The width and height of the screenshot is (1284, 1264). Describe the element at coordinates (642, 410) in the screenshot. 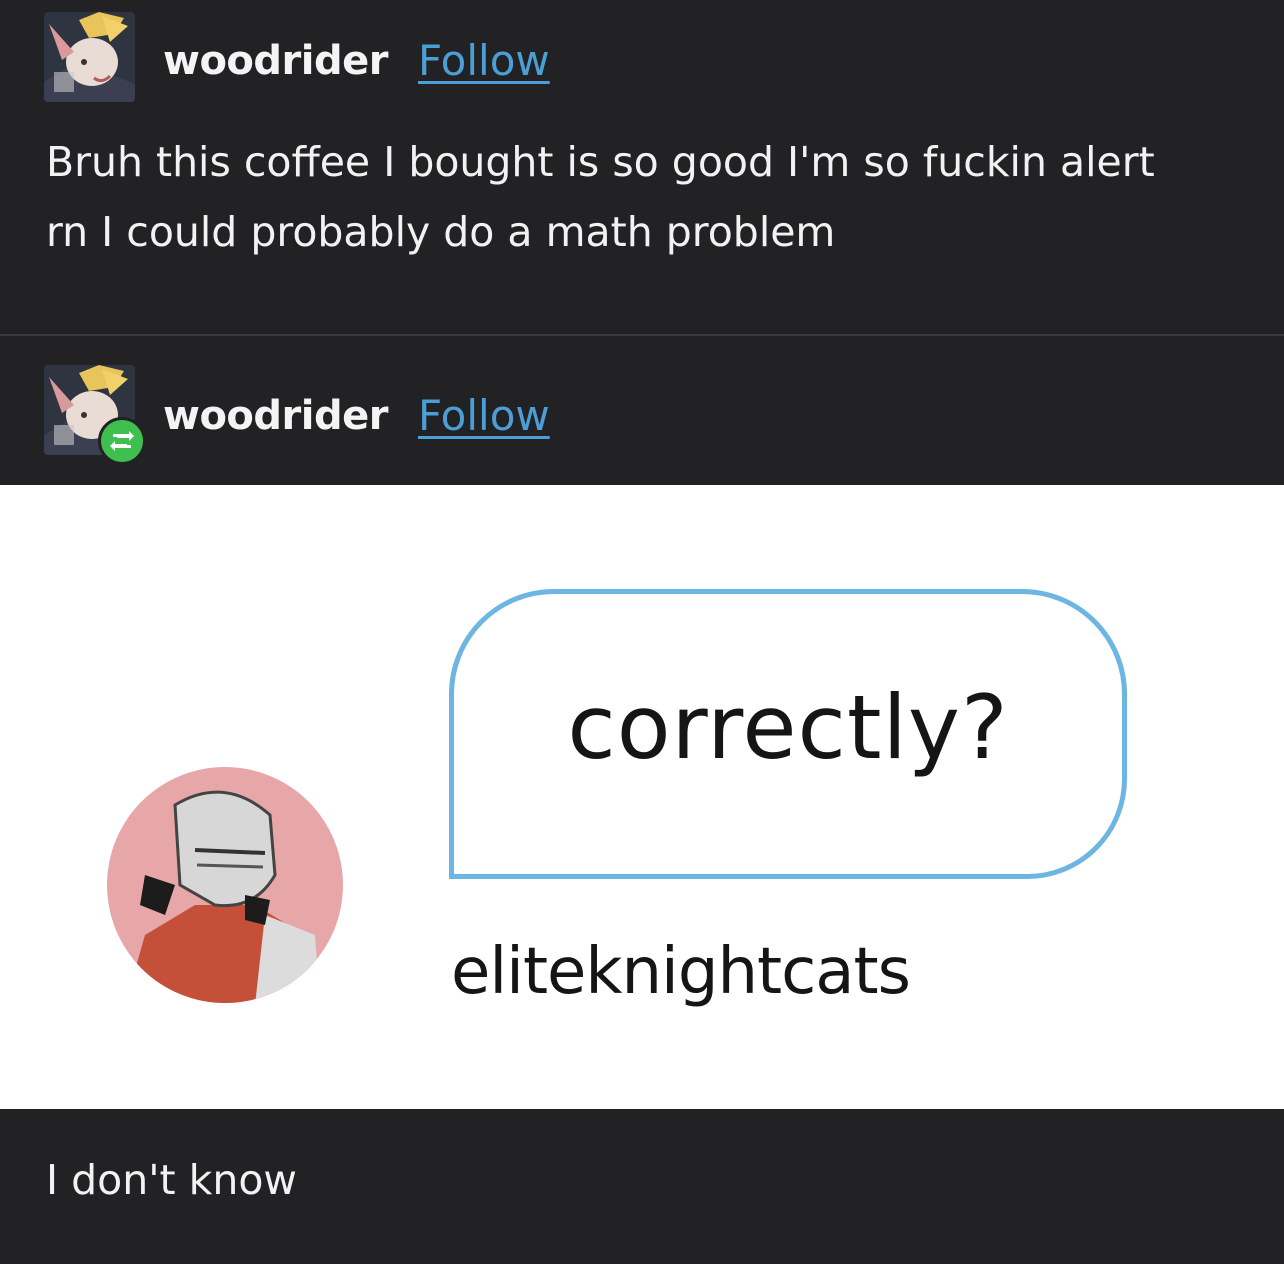

I see `reblog-header: woodrider Follow` at that location.